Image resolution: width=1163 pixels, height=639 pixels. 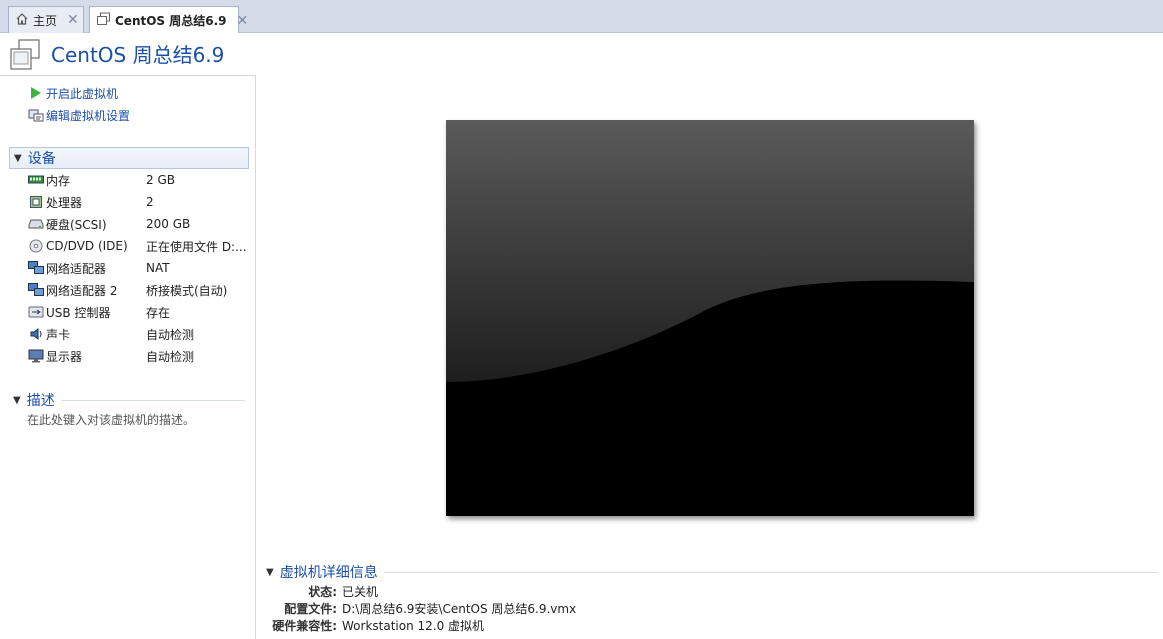 What do you see at coordinates (36, 224) in the screenshot?
I see `harddisk-icon` at bounding box center [36, 224].